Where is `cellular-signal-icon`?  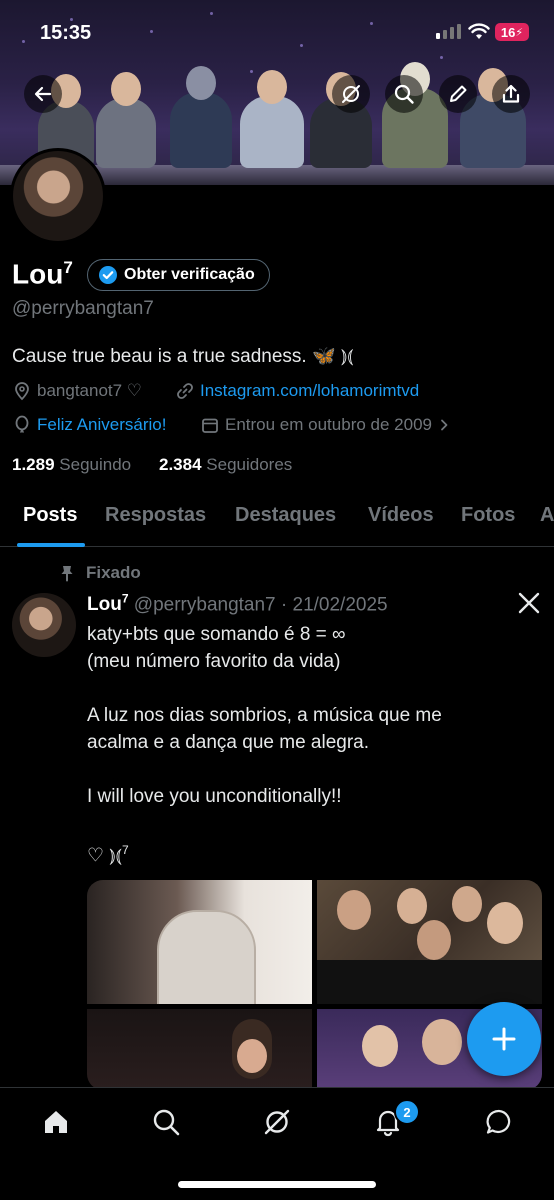 cellular-signal-icon is located at coordinates (448, 31).